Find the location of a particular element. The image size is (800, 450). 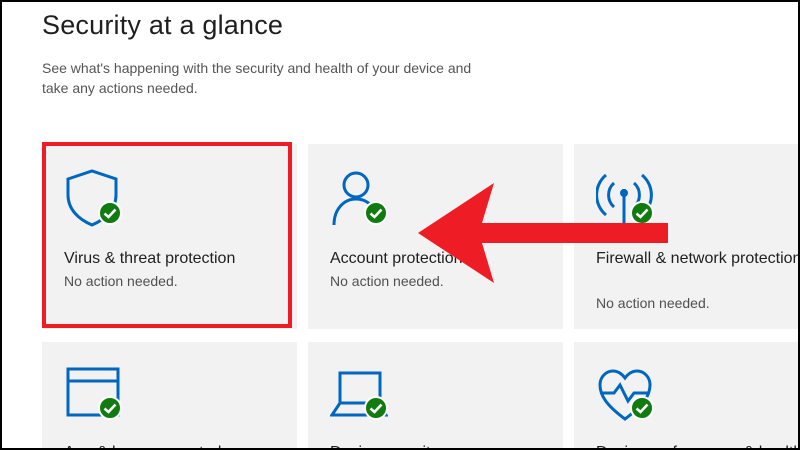

tile-device-security: Device security is located at coordinates (435, 395).